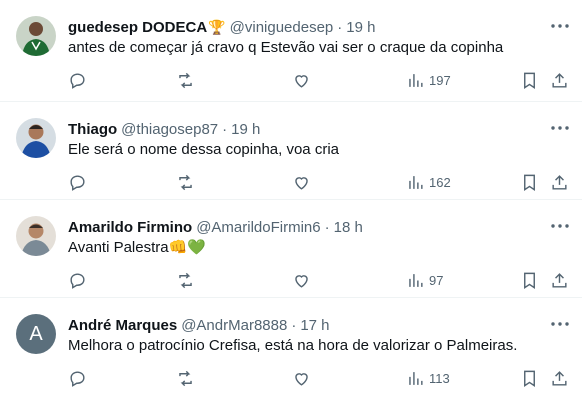 This screenshot has height=410, width=582. What do you see at coordinates (314, 325) in the screenshot?
I see `timestamp: 17 h` at bounding box center [314, 325].